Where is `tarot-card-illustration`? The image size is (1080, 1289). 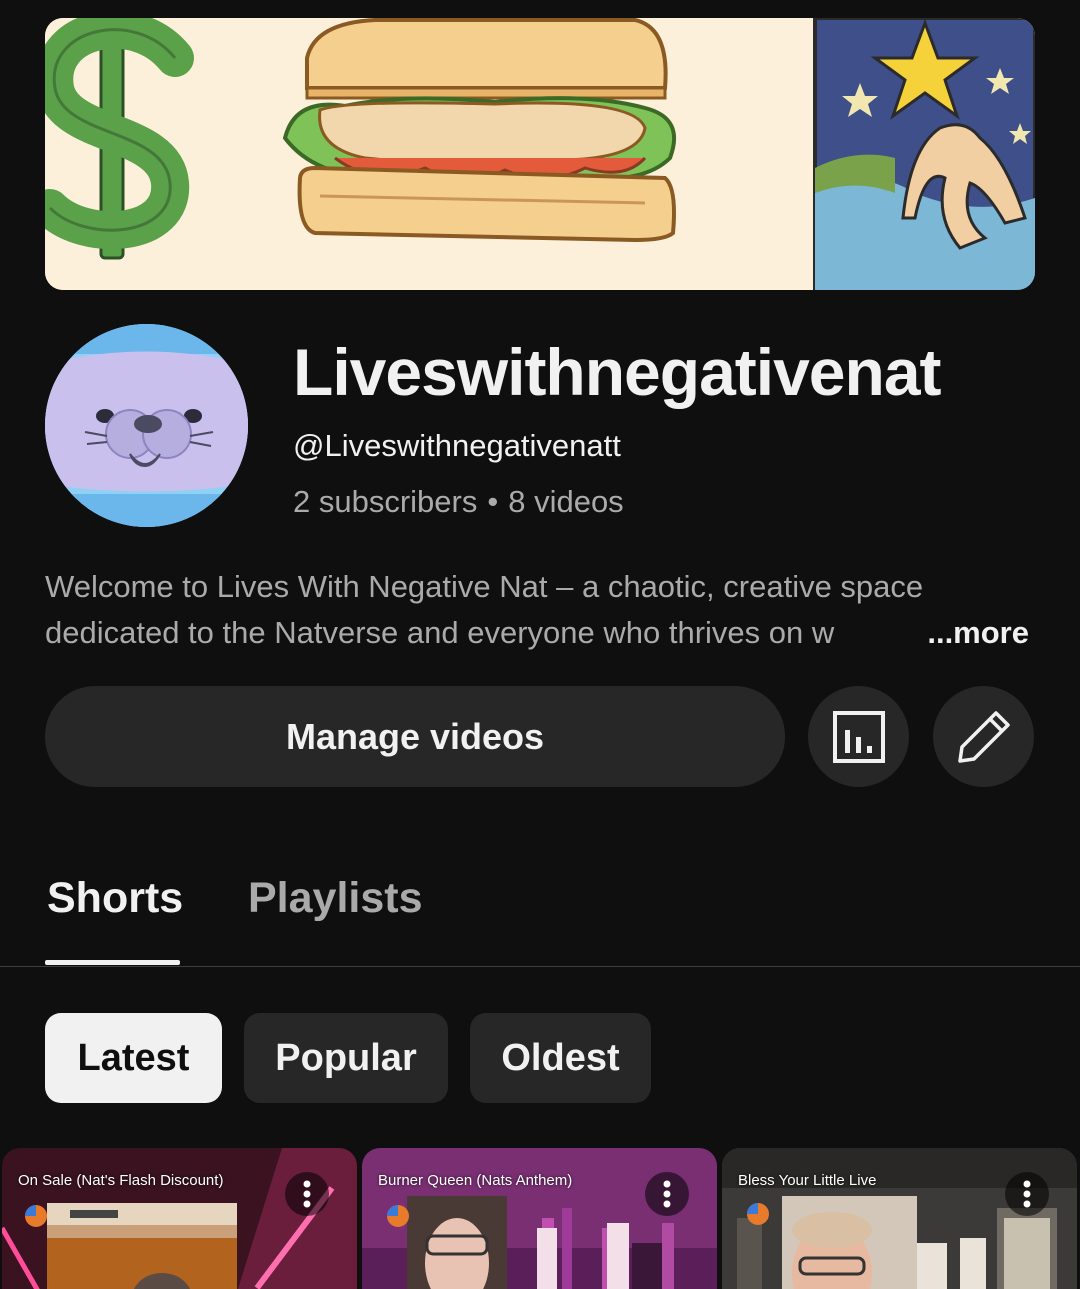 tarot-card-illustration is located at coordinates (924, 154).